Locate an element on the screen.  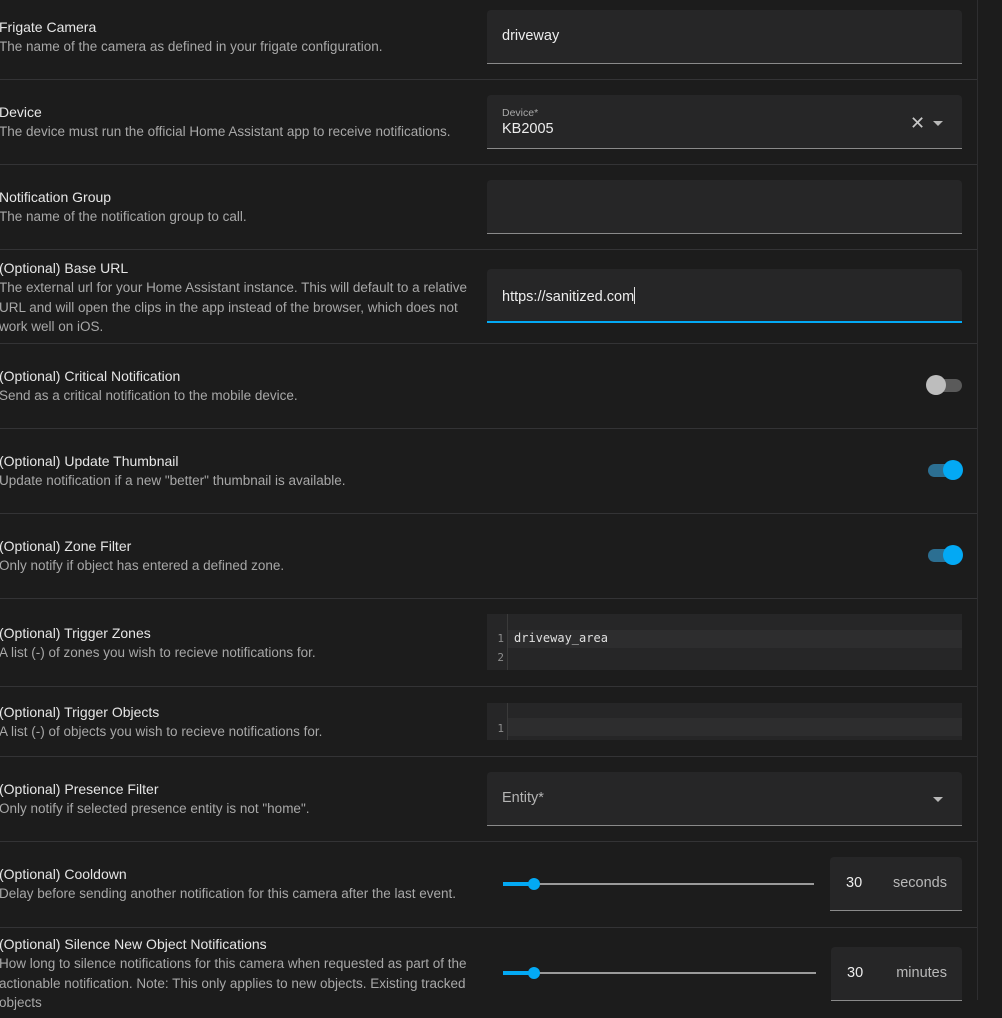
cooldown-title: (Optional) Cooldown is located at coordinates (63, 874).